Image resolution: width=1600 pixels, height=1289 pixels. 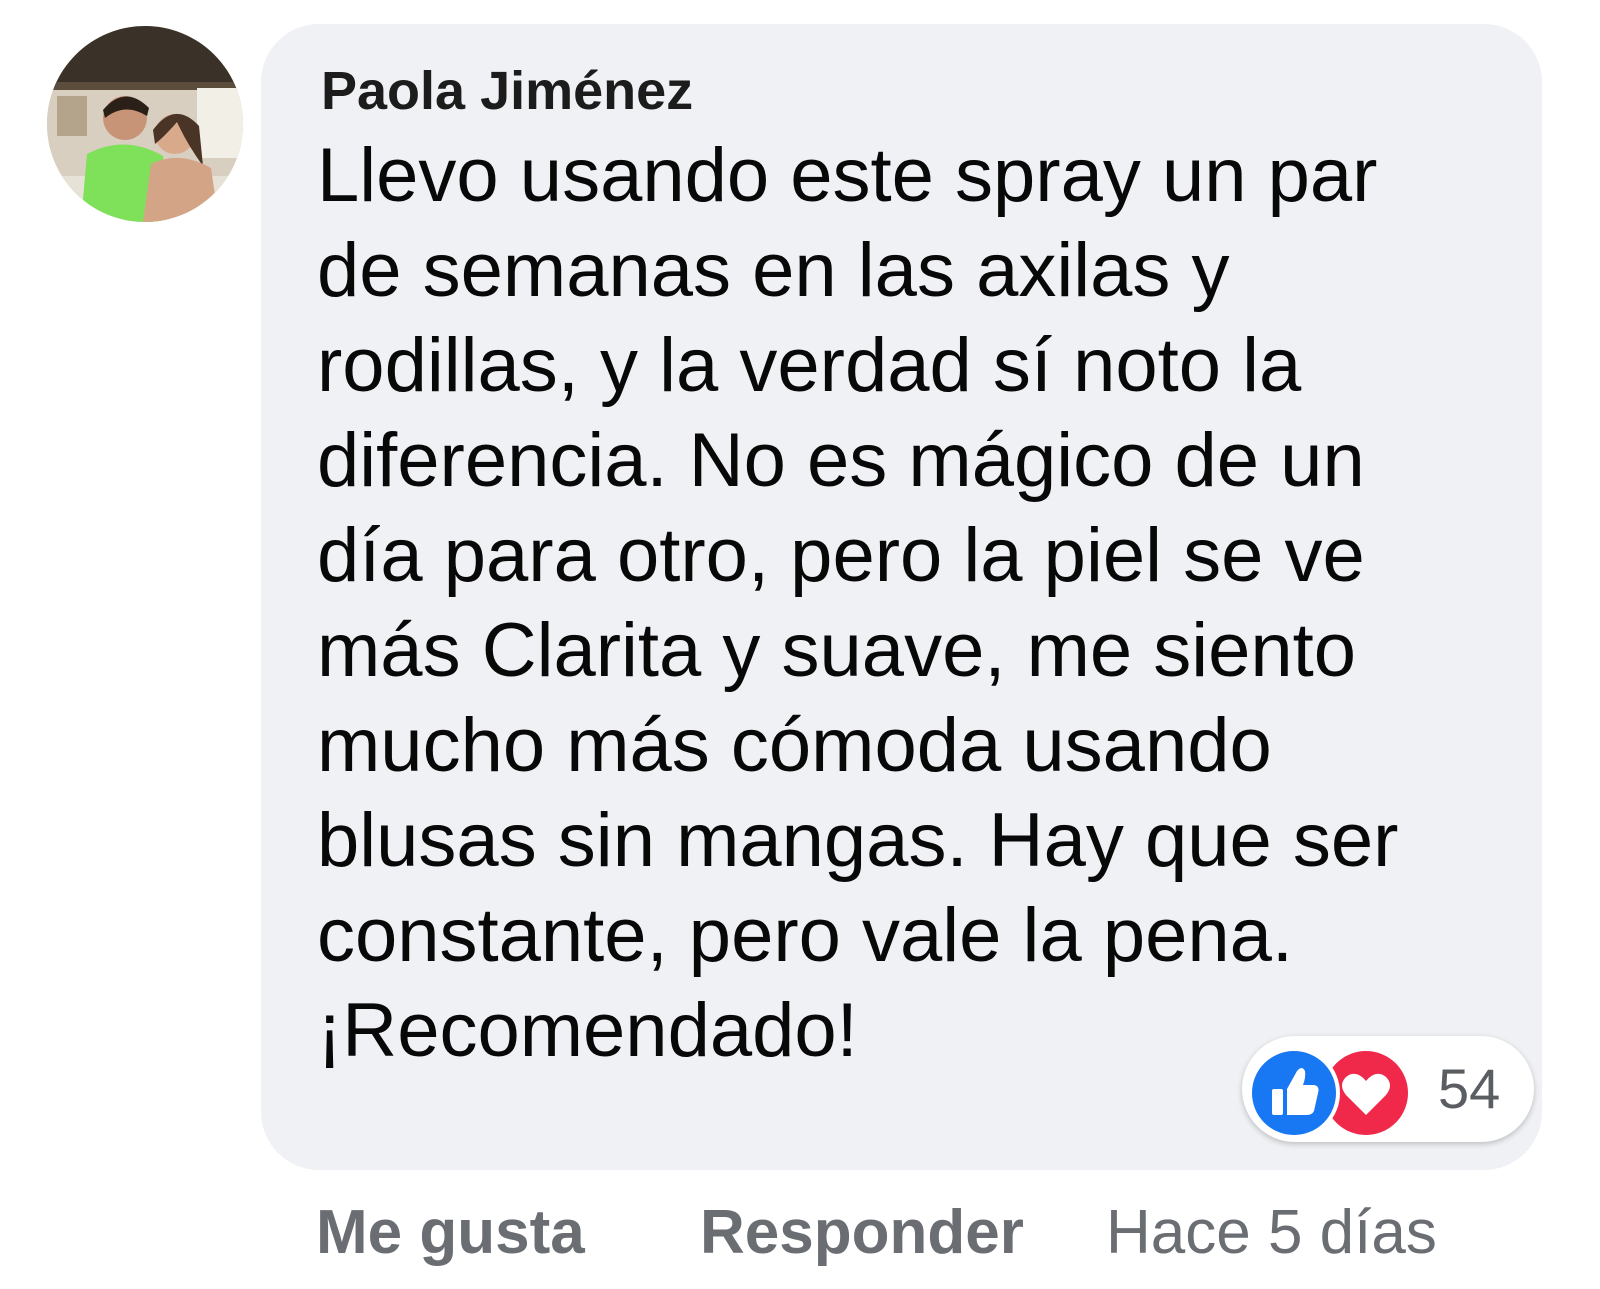 What do you see at coordinates (1294, 1093) in the screenshot?
I see `like-icon` at bounding box center [1294, 1093].